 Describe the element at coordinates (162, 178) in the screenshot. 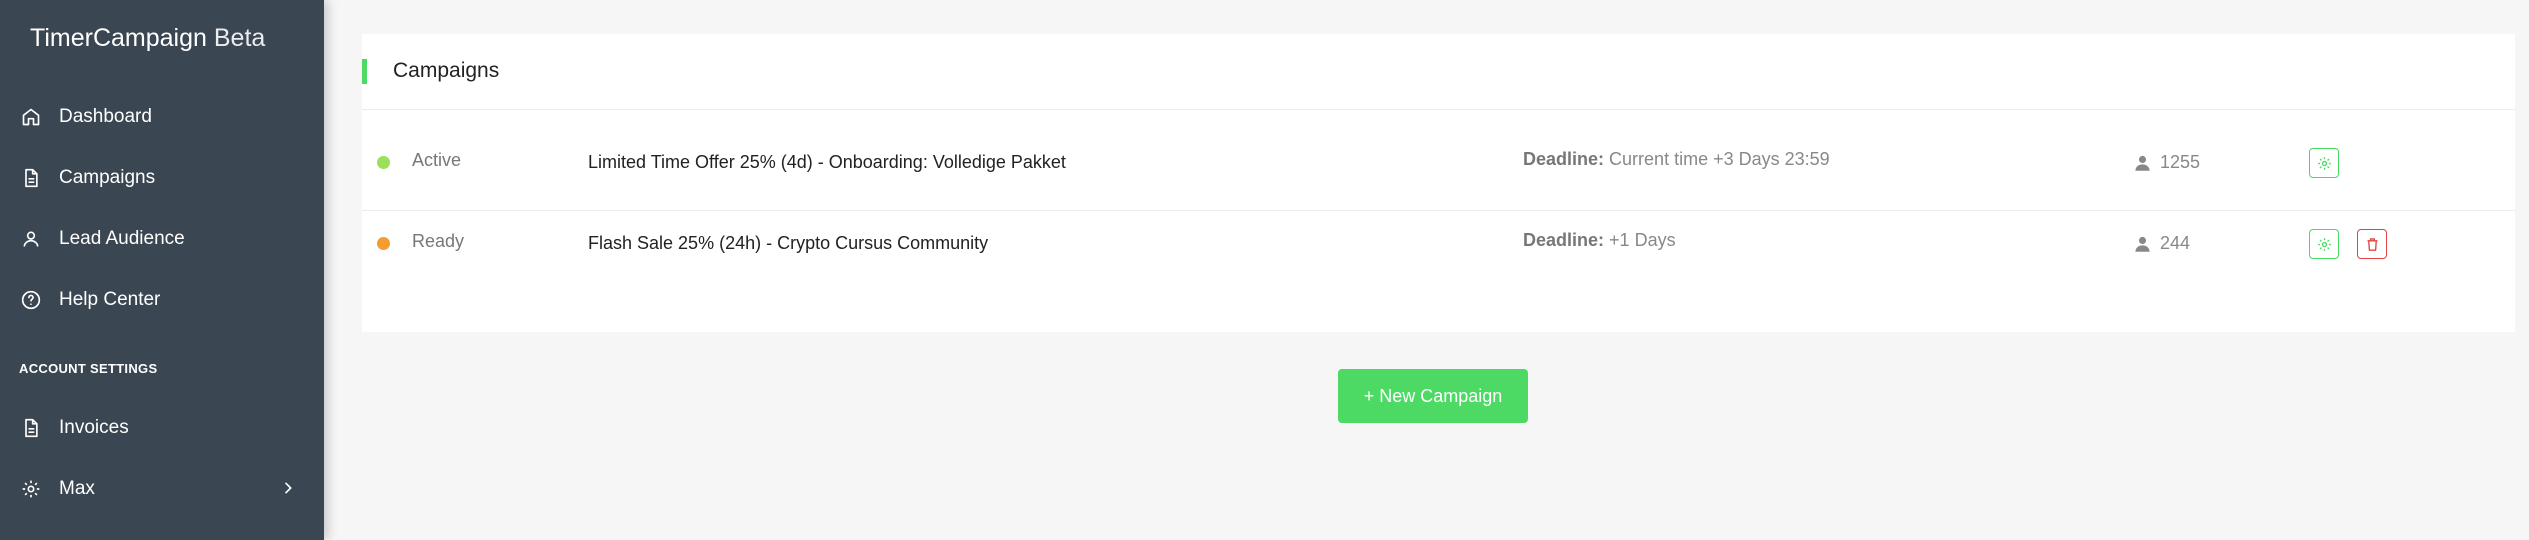

I see `sidebar-item-campaigns: Campaigns` at that location.